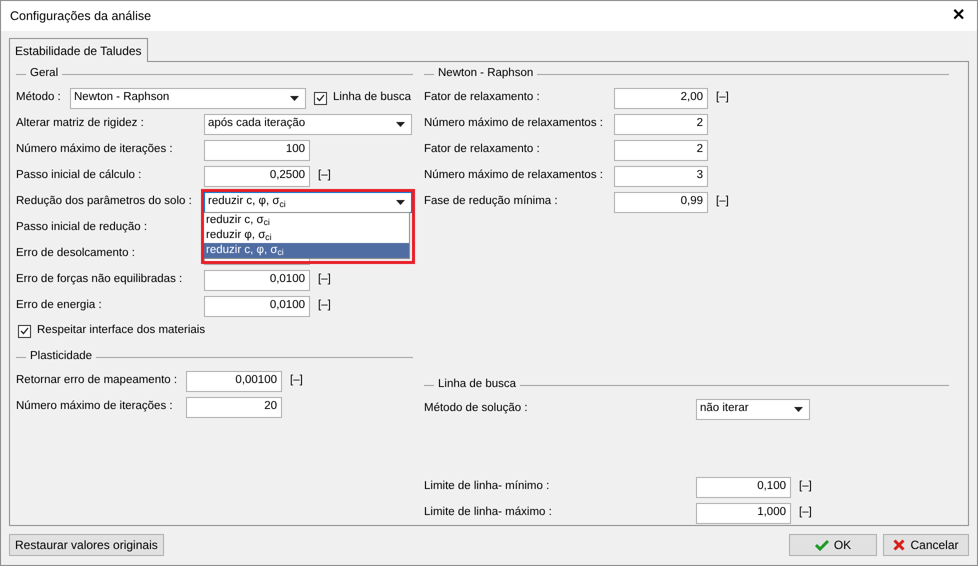 This screenshot has height=566, width=978. What do you see at coordinates (234, 407) in the screenshot?
I see `input-field: 20` at bounding box center [234, 407].